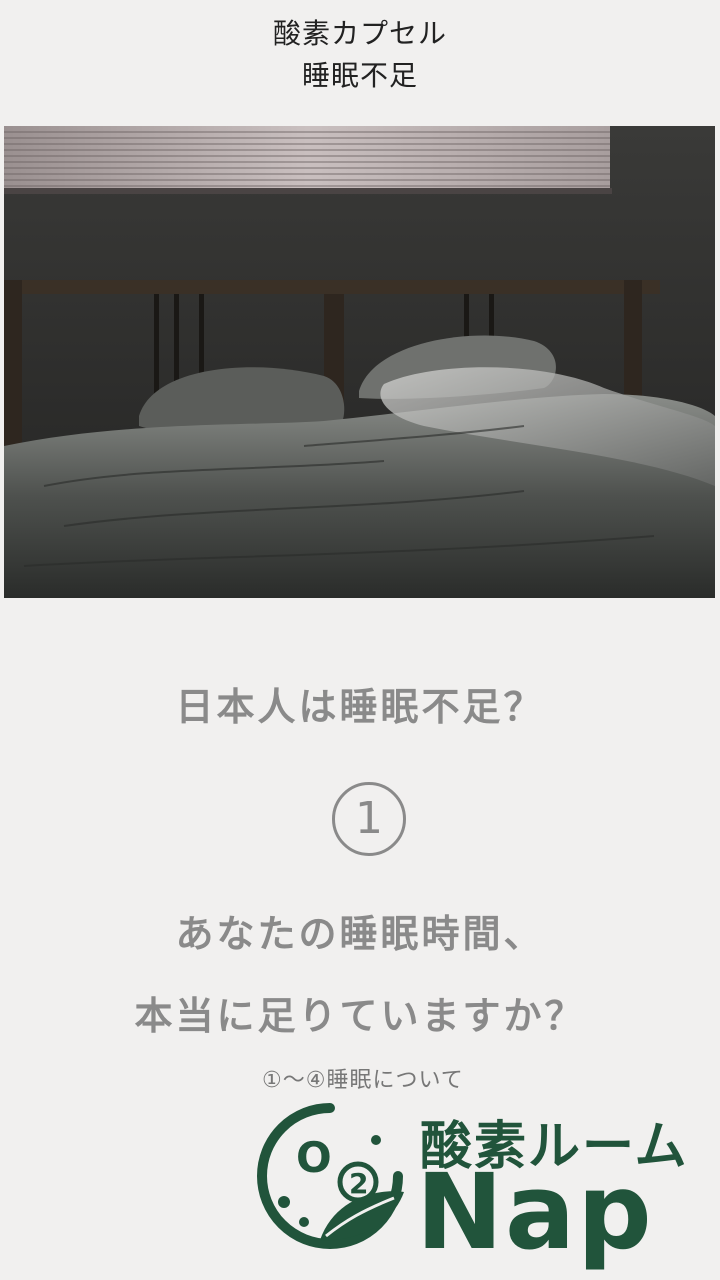 The width and height of the screenshot is (720, 1280). I want to click on brand-nap-wordmark: Nap, so click(535, 1212).